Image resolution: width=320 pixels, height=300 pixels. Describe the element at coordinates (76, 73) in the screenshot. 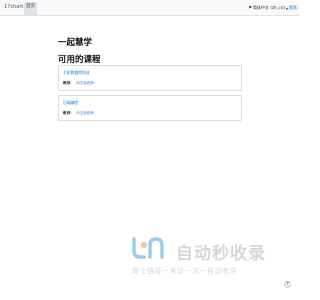

I see `course-title-link: 七彩数据库科技` at that location.